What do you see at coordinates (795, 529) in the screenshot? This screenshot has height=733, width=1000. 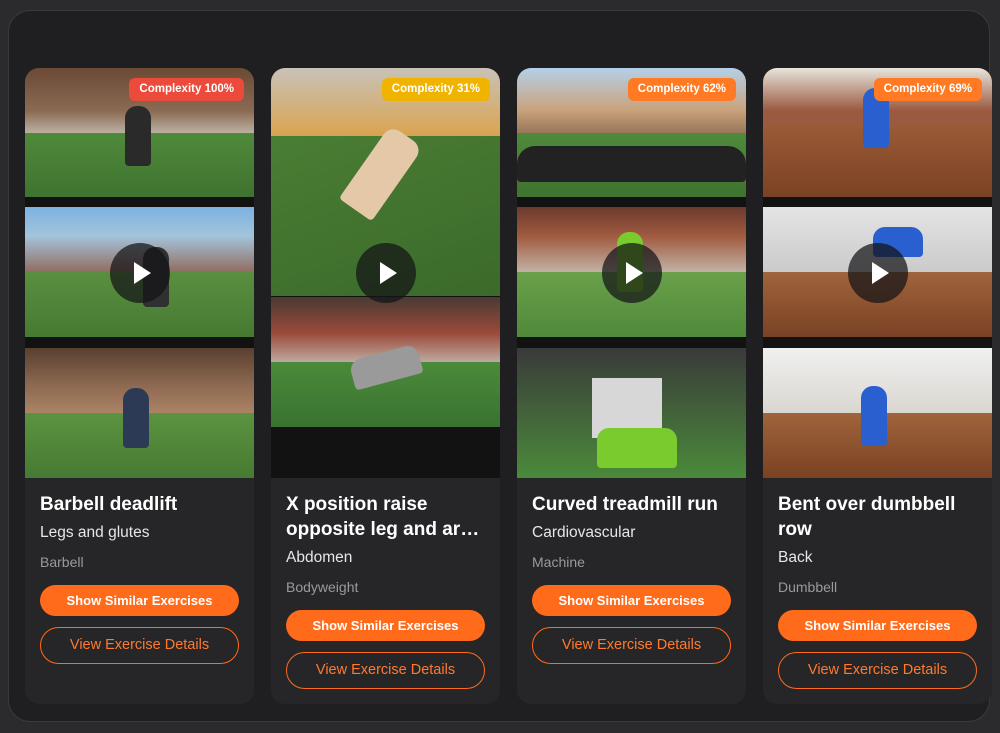 I see `exercise-title-line2: row` at bounding box center [795, 529].